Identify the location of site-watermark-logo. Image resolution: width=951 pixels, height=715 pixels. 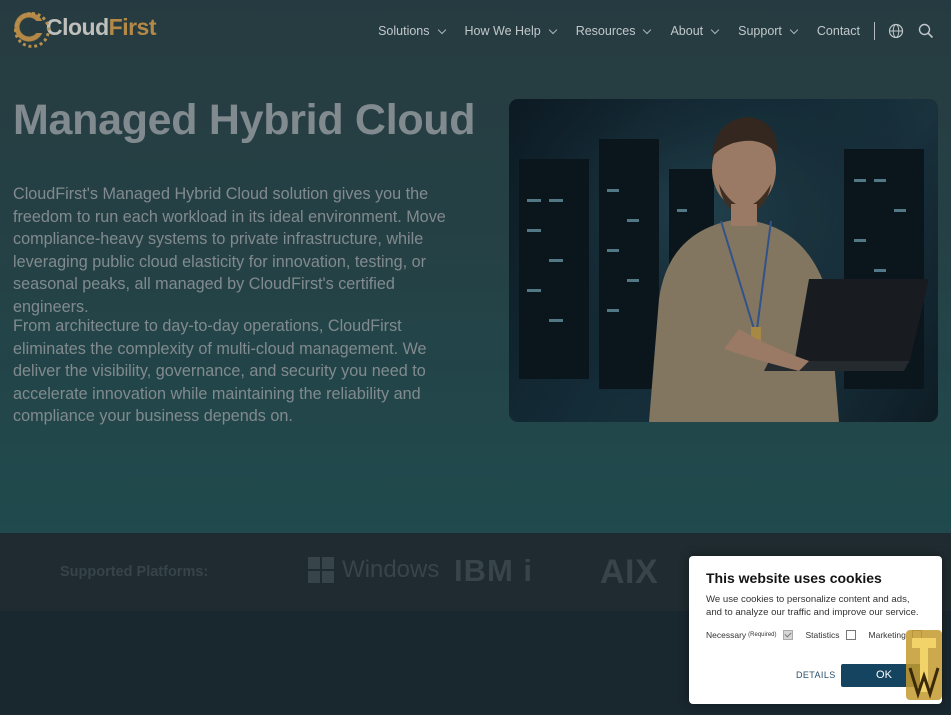
(924, 669).